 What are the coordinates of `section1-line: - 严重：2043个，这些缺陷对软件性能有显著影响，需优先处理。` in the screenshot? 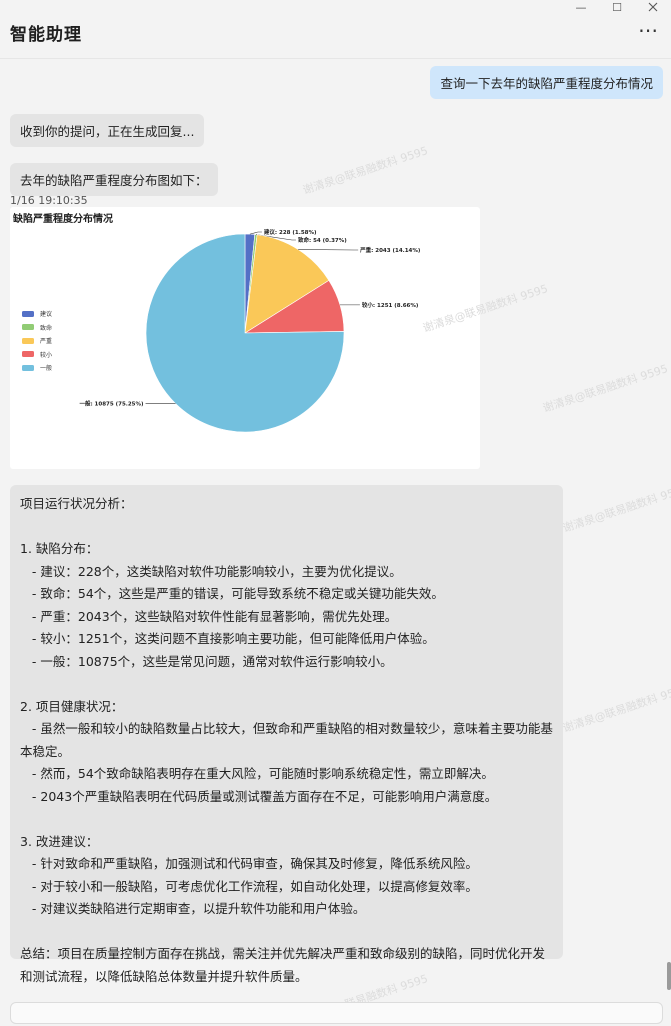 It's located at (209, 616).